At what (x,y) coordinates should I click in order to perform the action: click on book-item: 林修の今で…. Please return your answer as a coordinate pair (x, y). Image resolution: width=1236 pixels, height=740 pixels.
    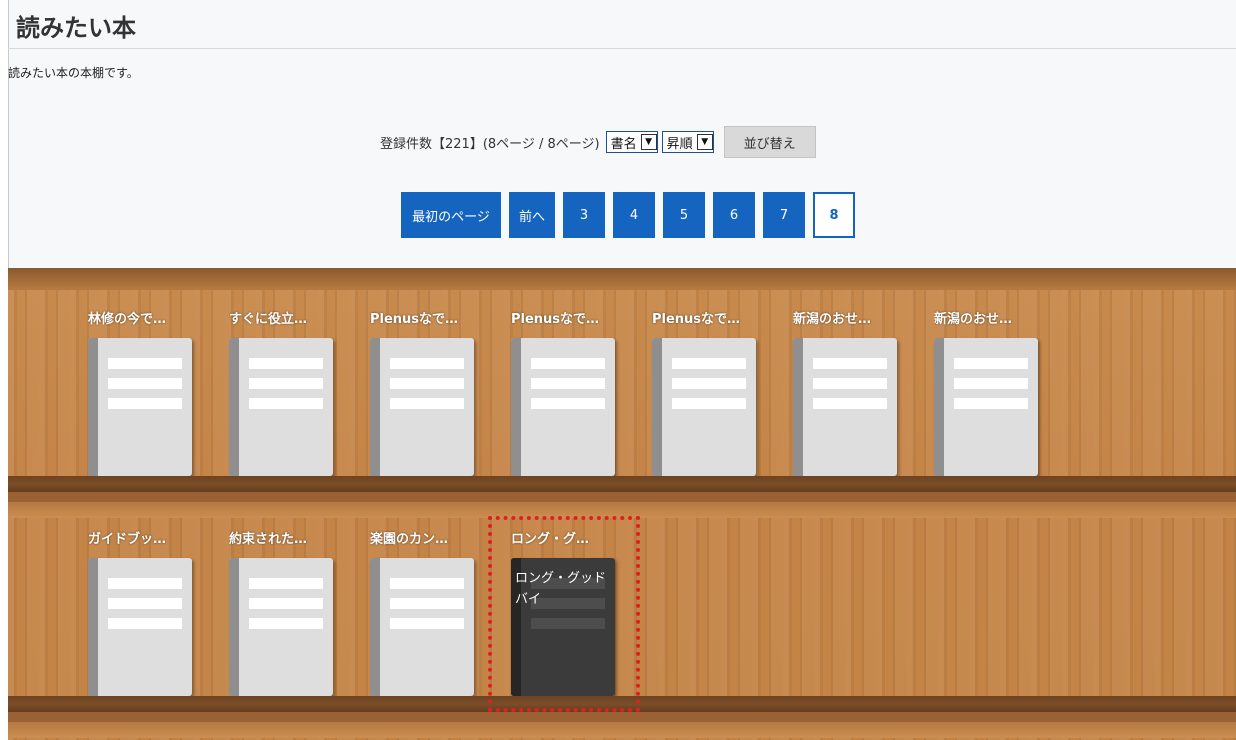
    Looking at the image, I should click on (140, 393).